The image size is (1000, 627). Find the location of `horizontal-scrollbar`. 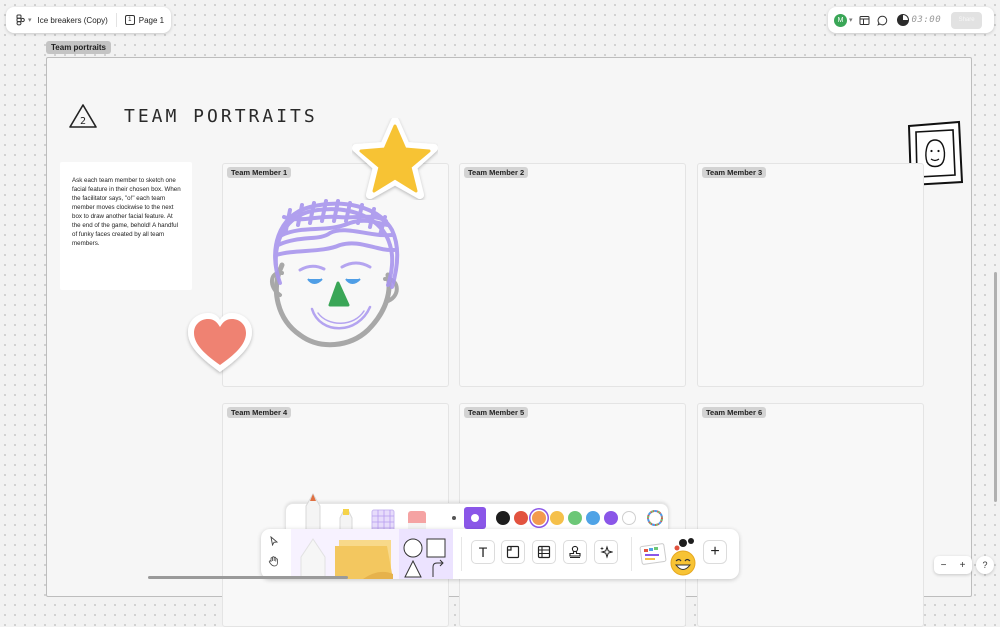

horizontal-scrollbar is located at coordinates (248, 577).